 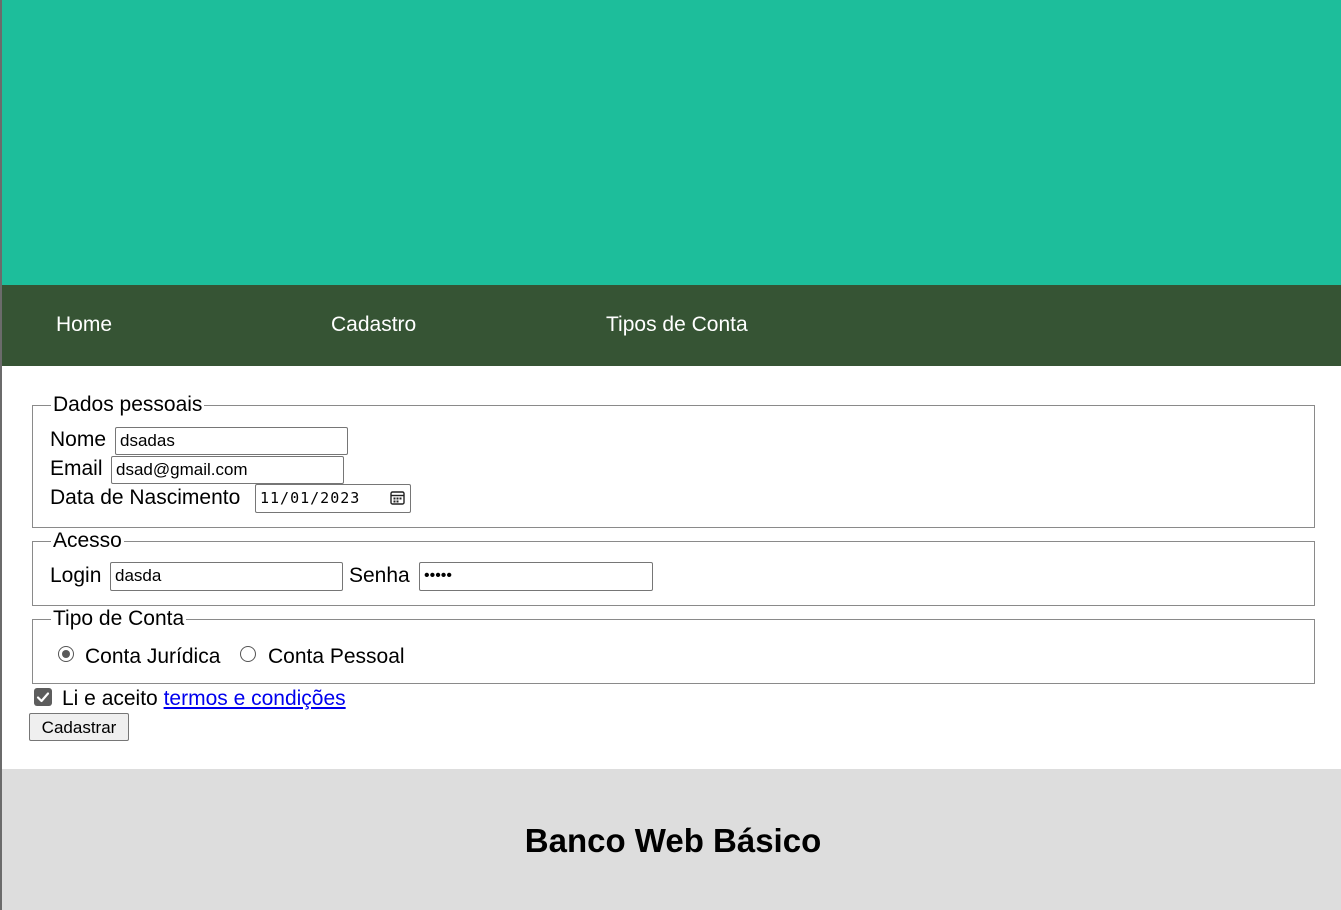 I want to click on name-label: Nome, so click(x=78, y=439).